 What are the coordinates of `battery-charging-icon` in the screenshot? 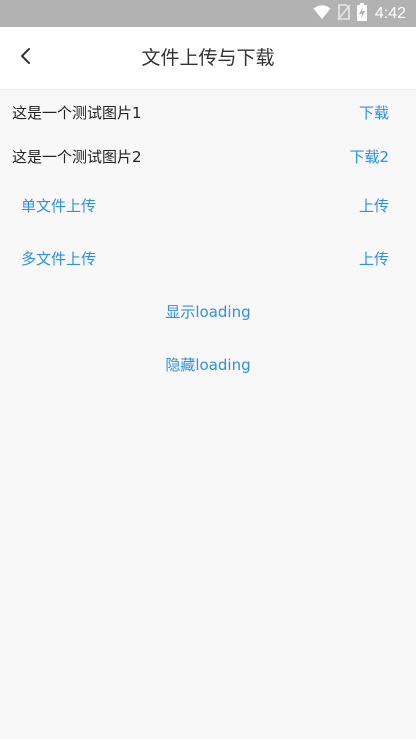 It's located at (361, 13).